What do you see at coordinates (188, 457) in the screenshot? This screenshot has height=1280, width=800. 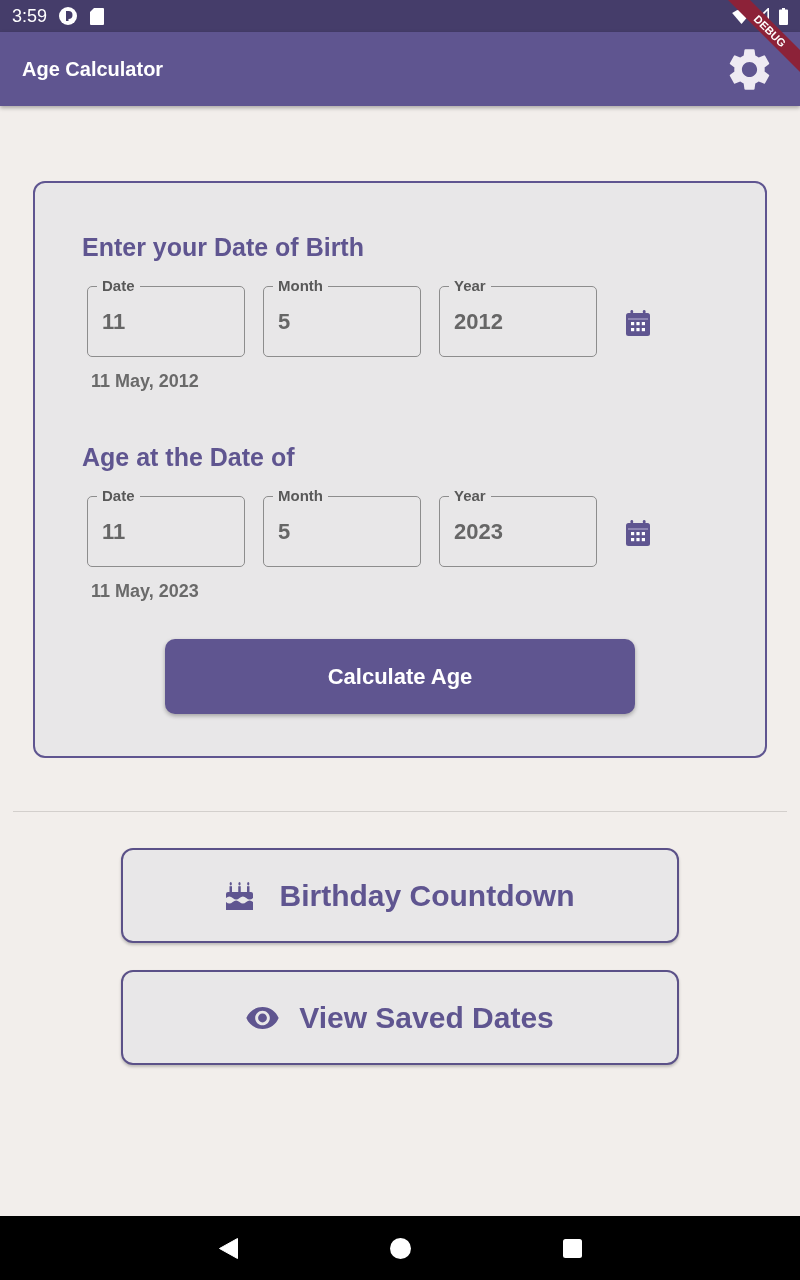 I see `section-heading: Age at the Date of` at bounding box center [188, 457].